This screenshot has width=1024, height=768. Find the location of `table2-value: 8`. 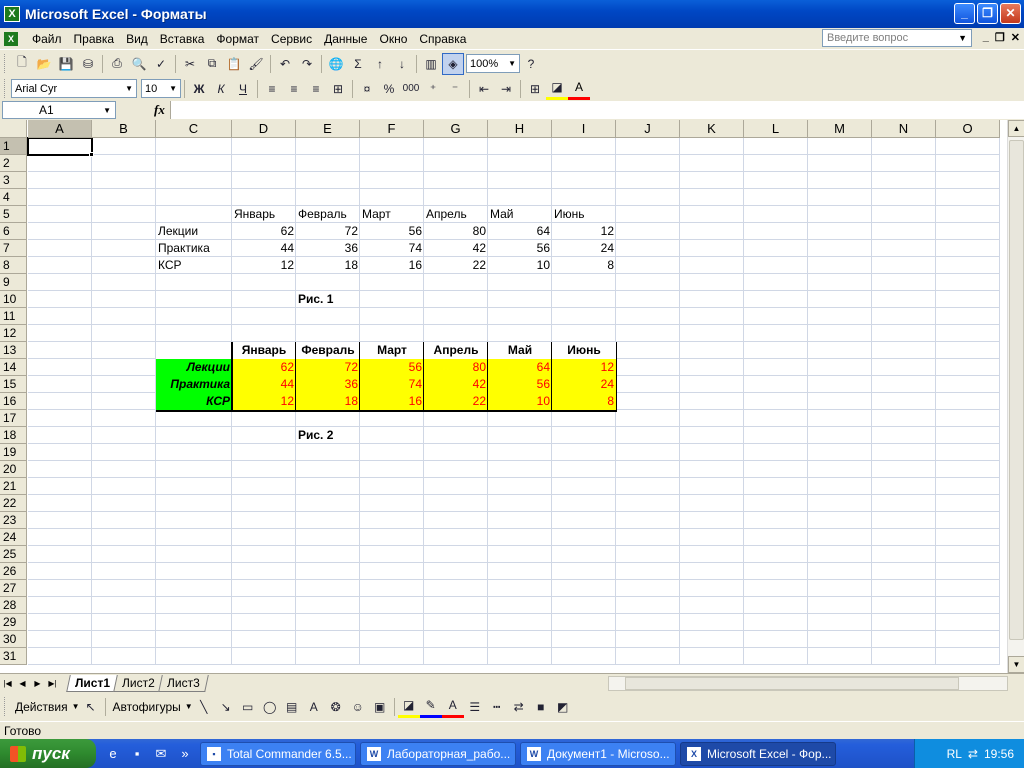

table2-value: 8 is located at coordinates (584, 401).